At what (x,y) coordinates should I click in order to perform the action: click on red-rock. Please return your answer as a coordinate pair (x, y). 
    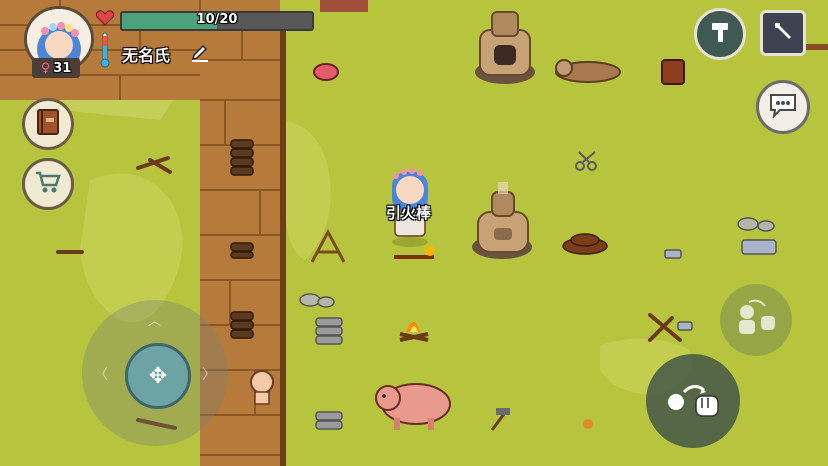
    Looking at the image, I should click on (344, 6).